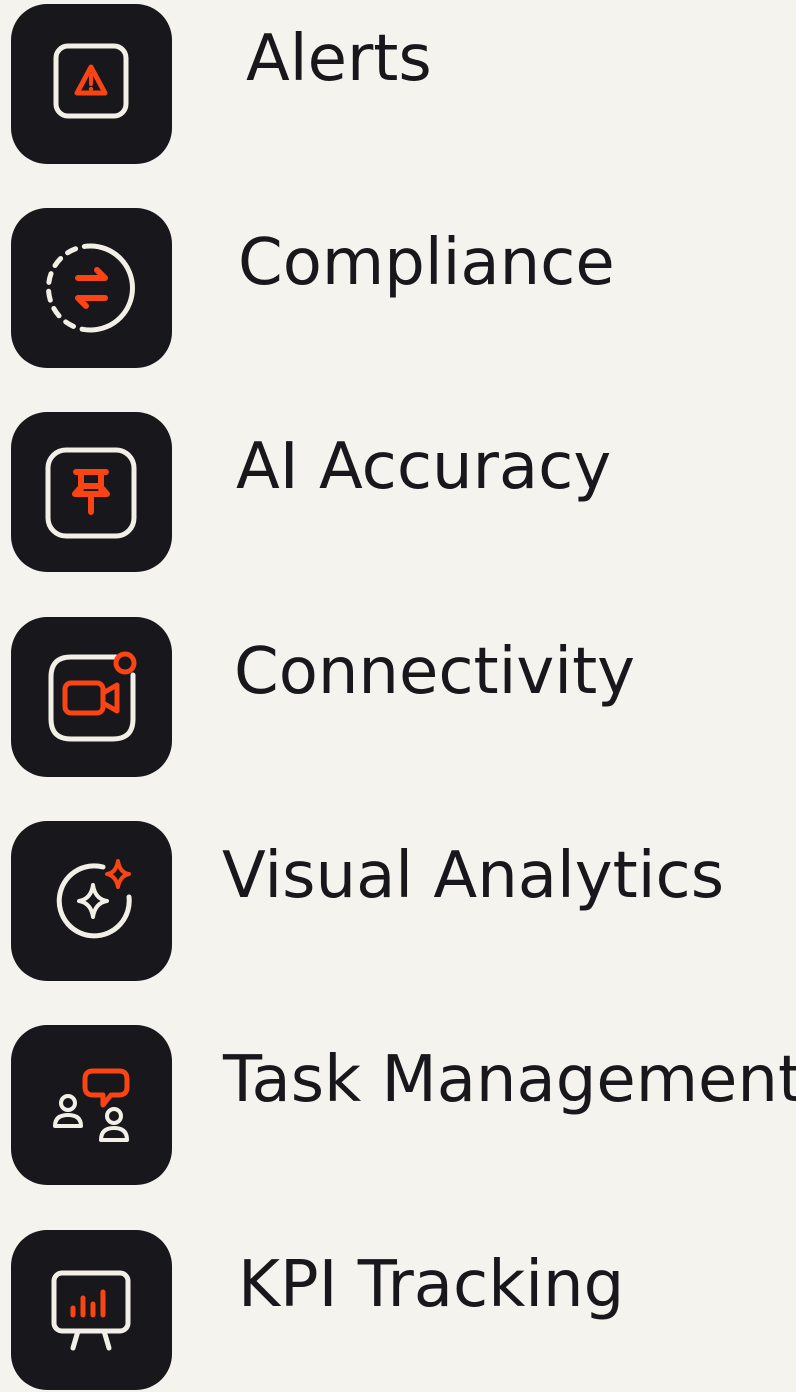  Describe the element at coordinates (473, 876) in the screenshot. I see `feature-label: Visual Analytics` at that location.